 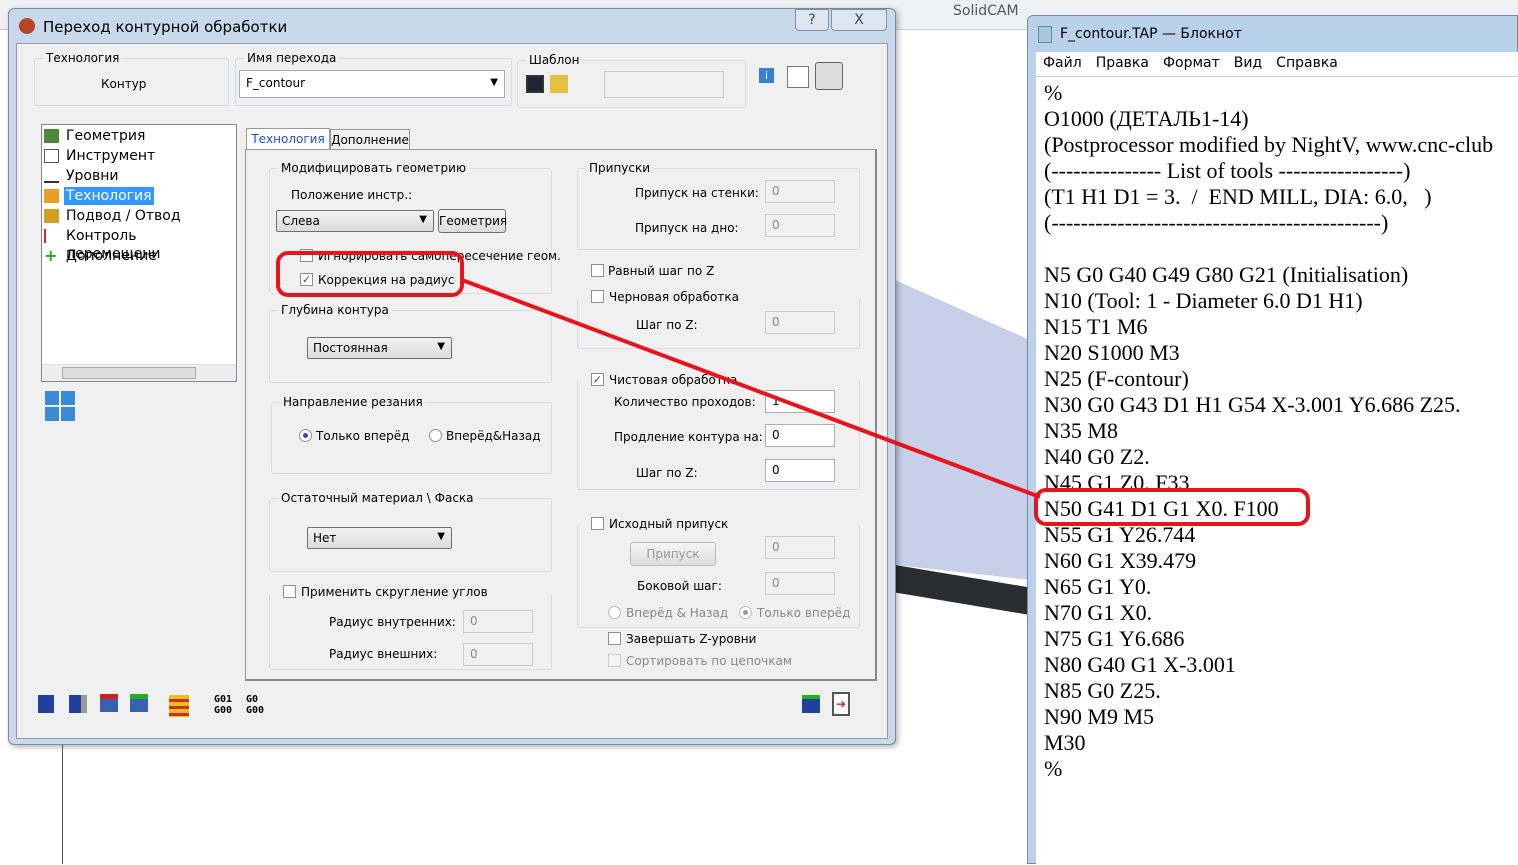 I want to click on initial-forward-only-radio, so click(x=745, y=612).